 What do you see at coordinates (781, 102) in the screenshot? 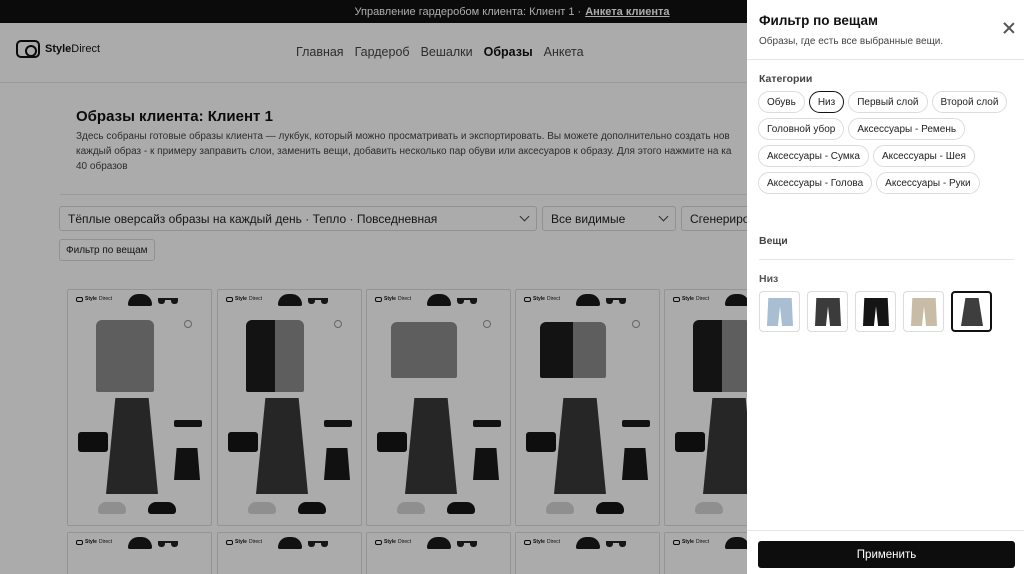
I see `chip-shoes: Обувь` at bounding box center [781, 102].